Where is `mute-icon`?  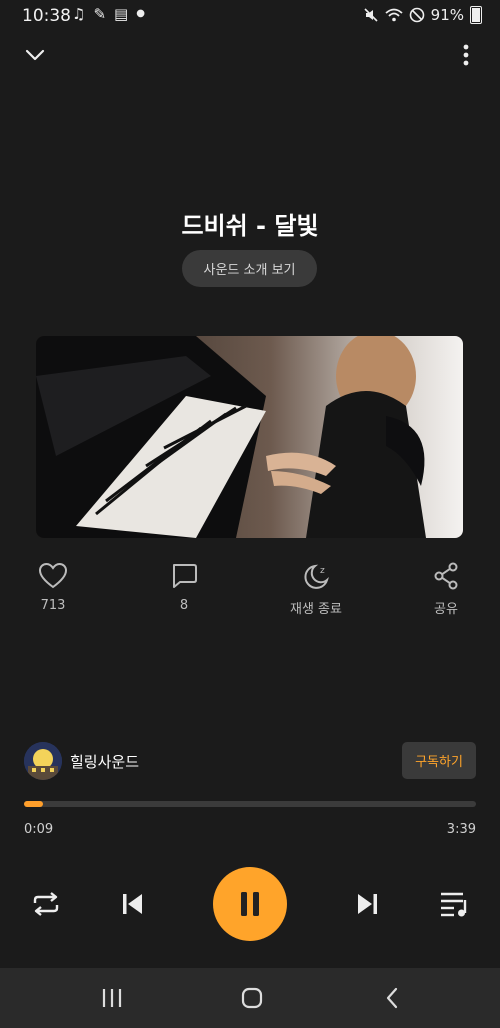 mute-icon is located at coordinates (371, 15).